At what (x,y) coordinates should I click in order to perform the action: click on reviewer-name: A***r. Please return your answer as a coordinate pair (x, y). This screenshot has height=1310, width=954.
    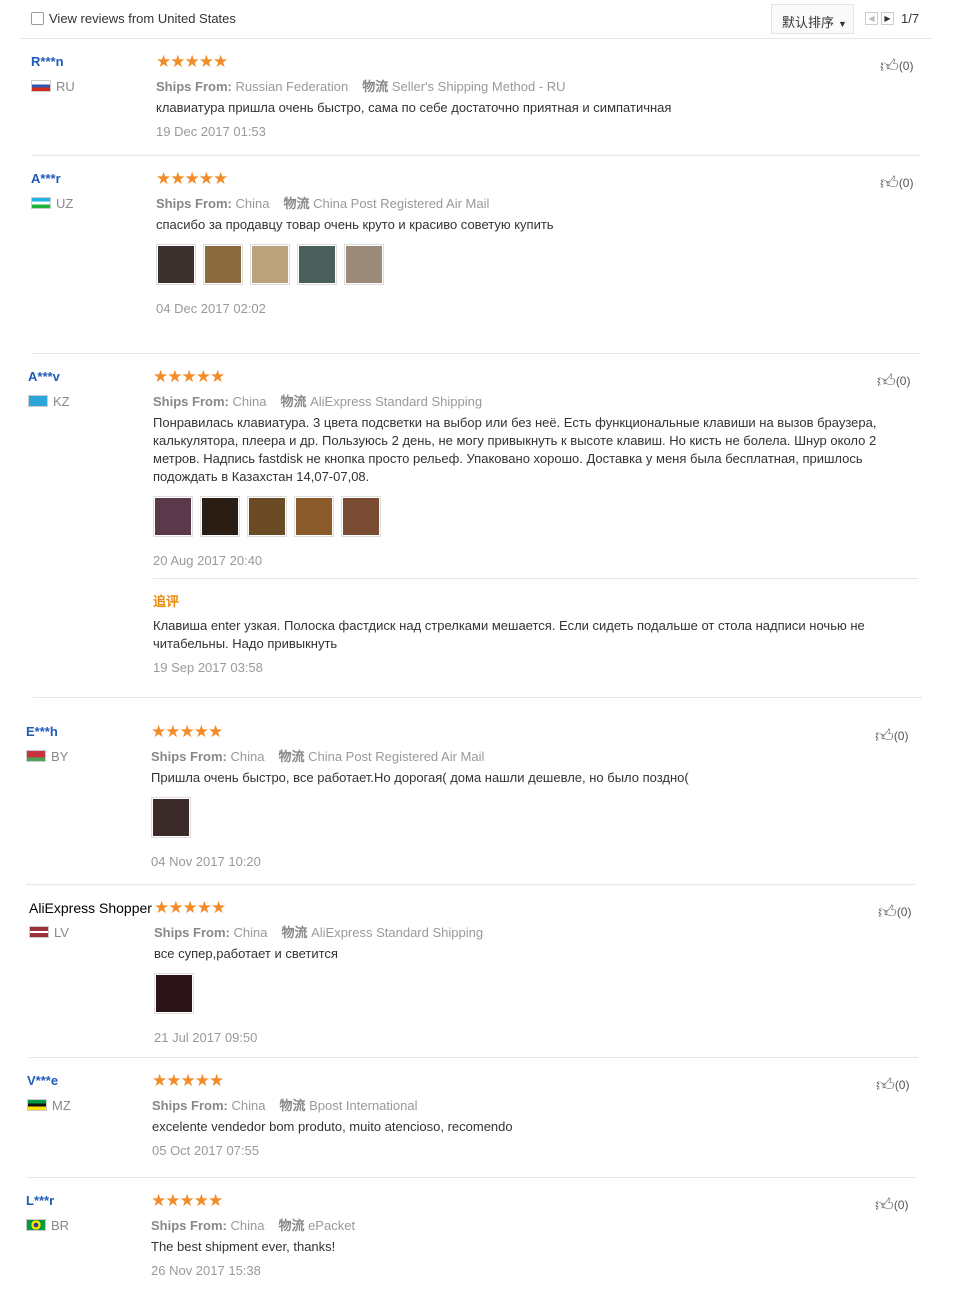
    Looking at the image, I should click on (46, 178).